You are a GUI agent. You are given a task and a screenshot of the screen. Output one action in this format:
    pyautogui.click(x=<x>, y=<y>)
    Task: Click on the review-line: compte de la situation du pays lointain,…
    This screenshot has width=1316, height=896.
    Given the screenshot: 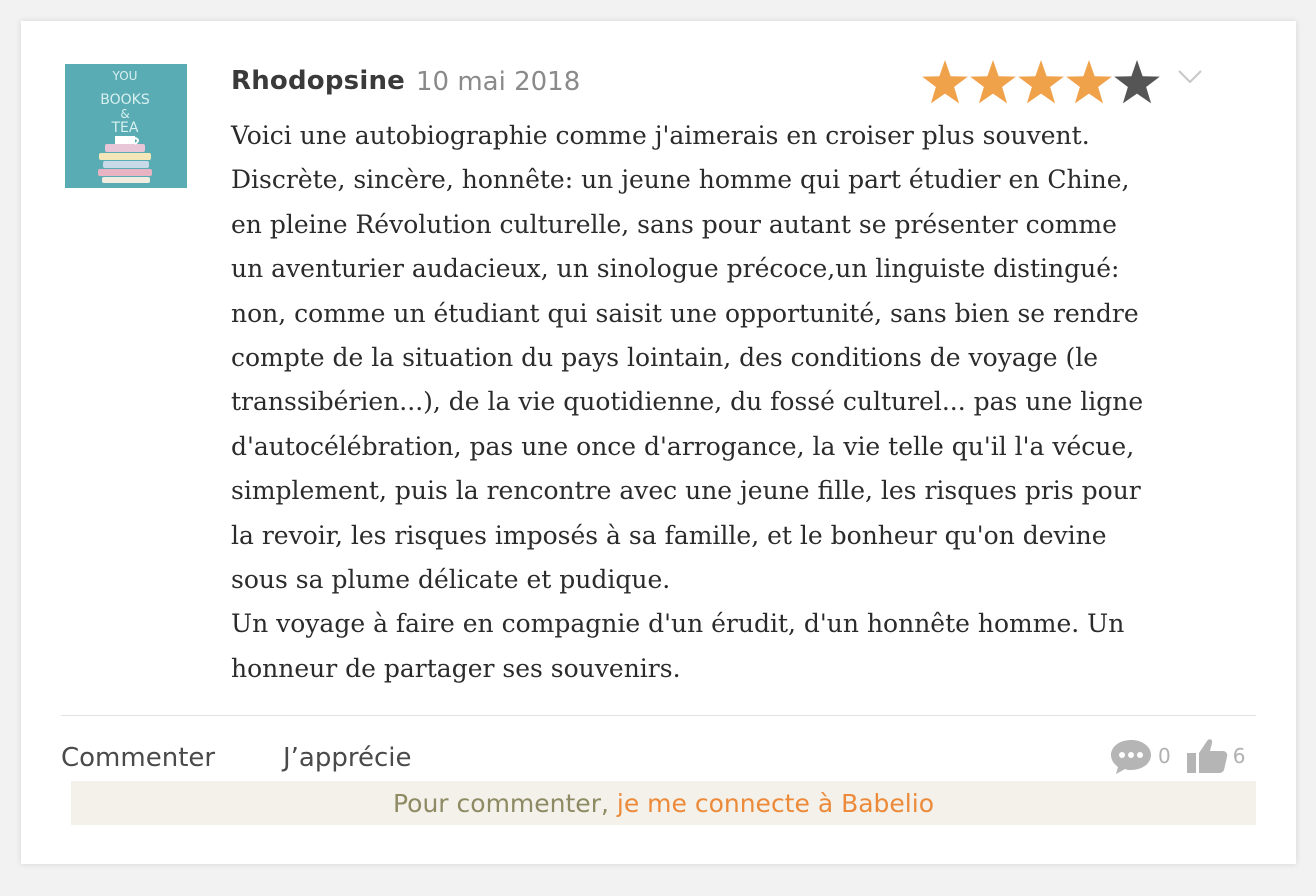 What is the action you would take?
    pyautogui.click(x=665, y=358)
    